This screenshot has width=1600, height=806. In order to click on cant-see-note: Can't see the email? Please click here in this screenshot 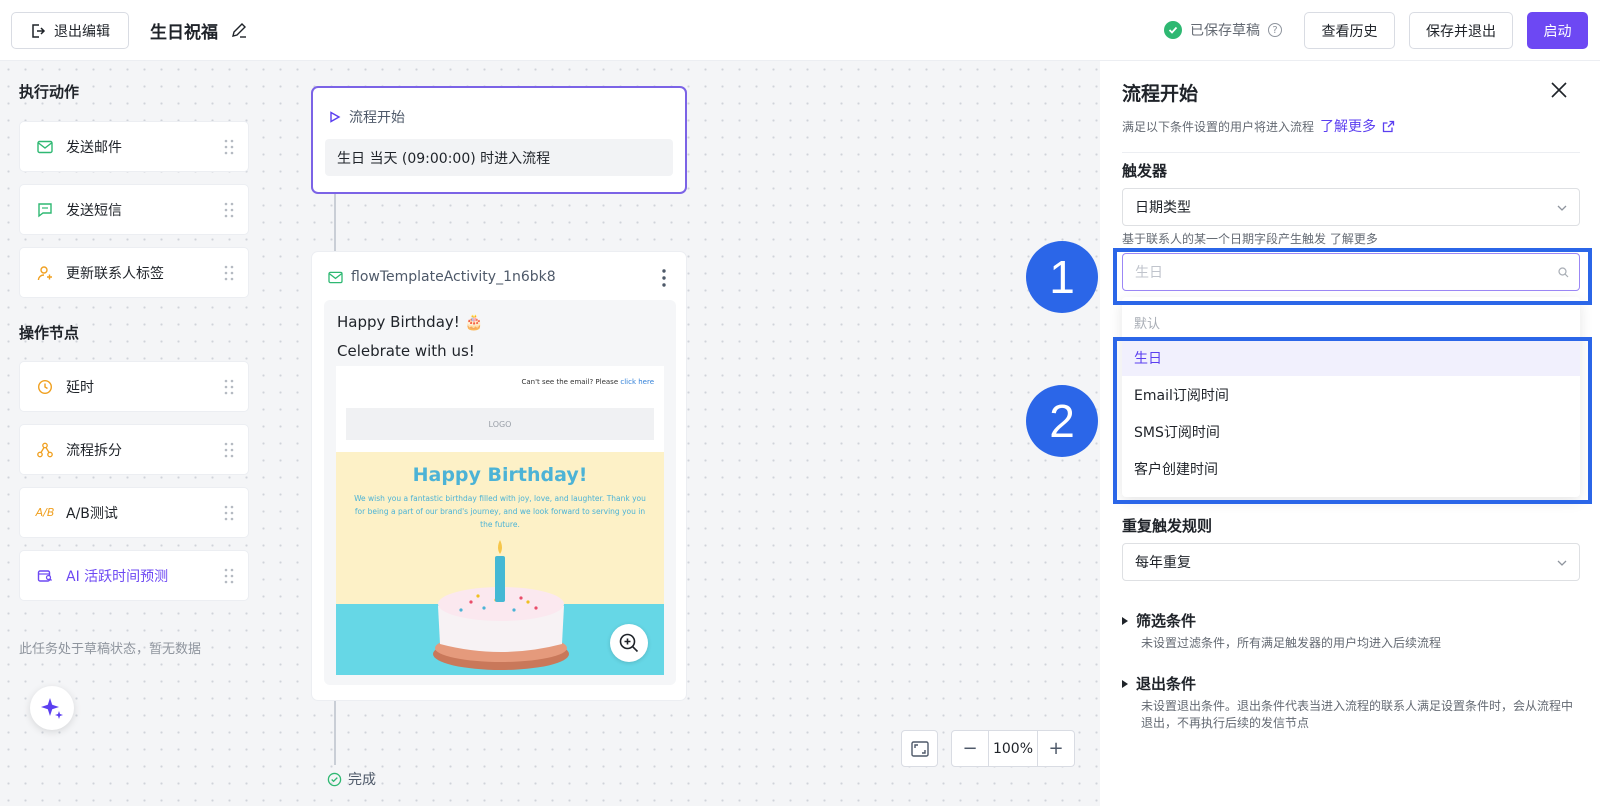, I will do `click(587, 382)`.